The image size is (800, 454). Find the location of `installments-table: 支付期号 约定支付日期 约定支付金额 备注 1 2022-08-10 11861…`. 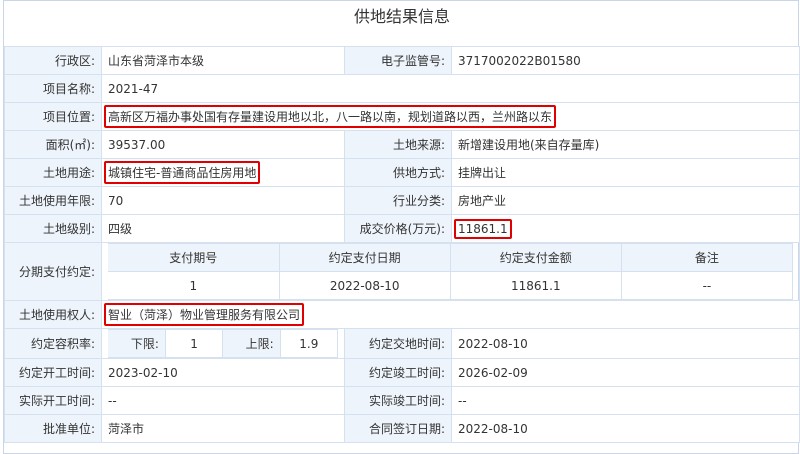

installments-table: 支付期号 约定支付日期 约定支付金额 备注 1 2022-08-10 11861… is located at coordinates (451, 271).